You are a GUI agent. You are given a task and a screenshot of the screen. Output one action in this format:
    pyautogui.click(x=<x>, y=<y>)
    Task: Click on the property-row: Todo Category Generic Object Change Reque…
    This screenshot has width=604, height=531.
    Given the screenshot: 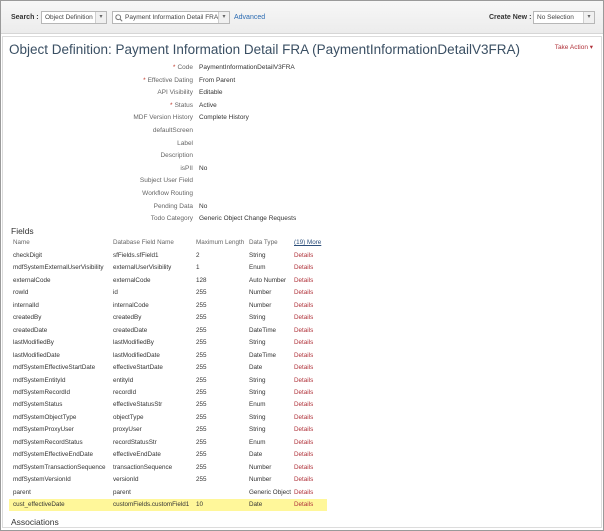 What is the action you would take?
    pyautogui.click(x=203, y=221)
    